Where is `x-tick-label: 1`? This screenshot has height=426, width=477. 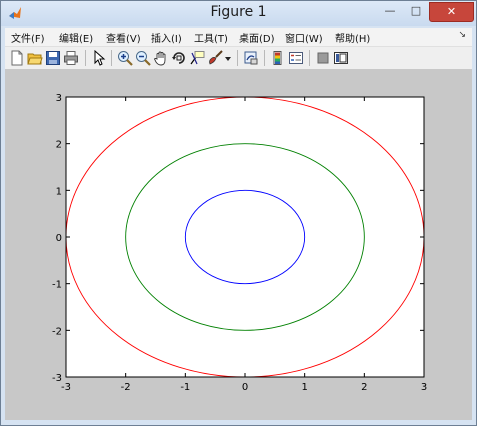 x-tick-label: 1 is located at coordinates (304, 387).